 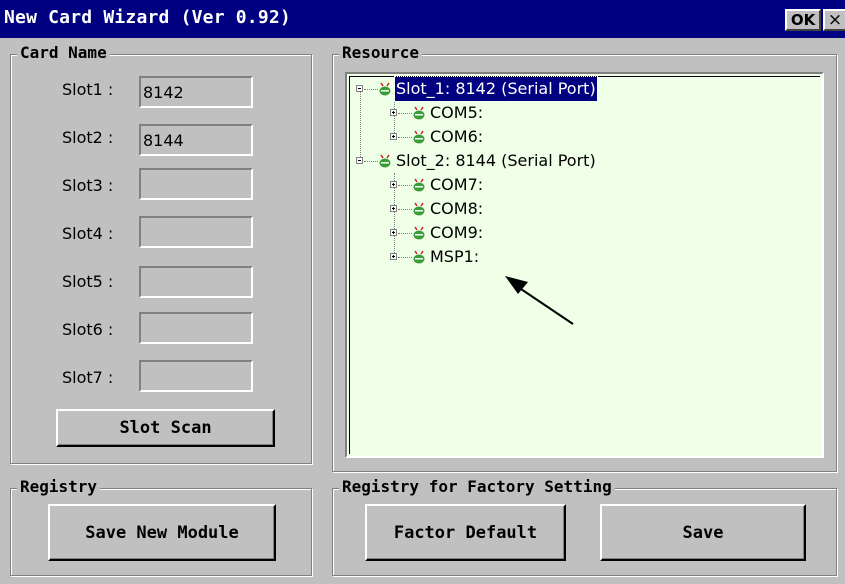 What do you see at coordinates (381, 53) in the screenshot?
I see `resource-group-label: Resource` at bounding box center [381, 53].